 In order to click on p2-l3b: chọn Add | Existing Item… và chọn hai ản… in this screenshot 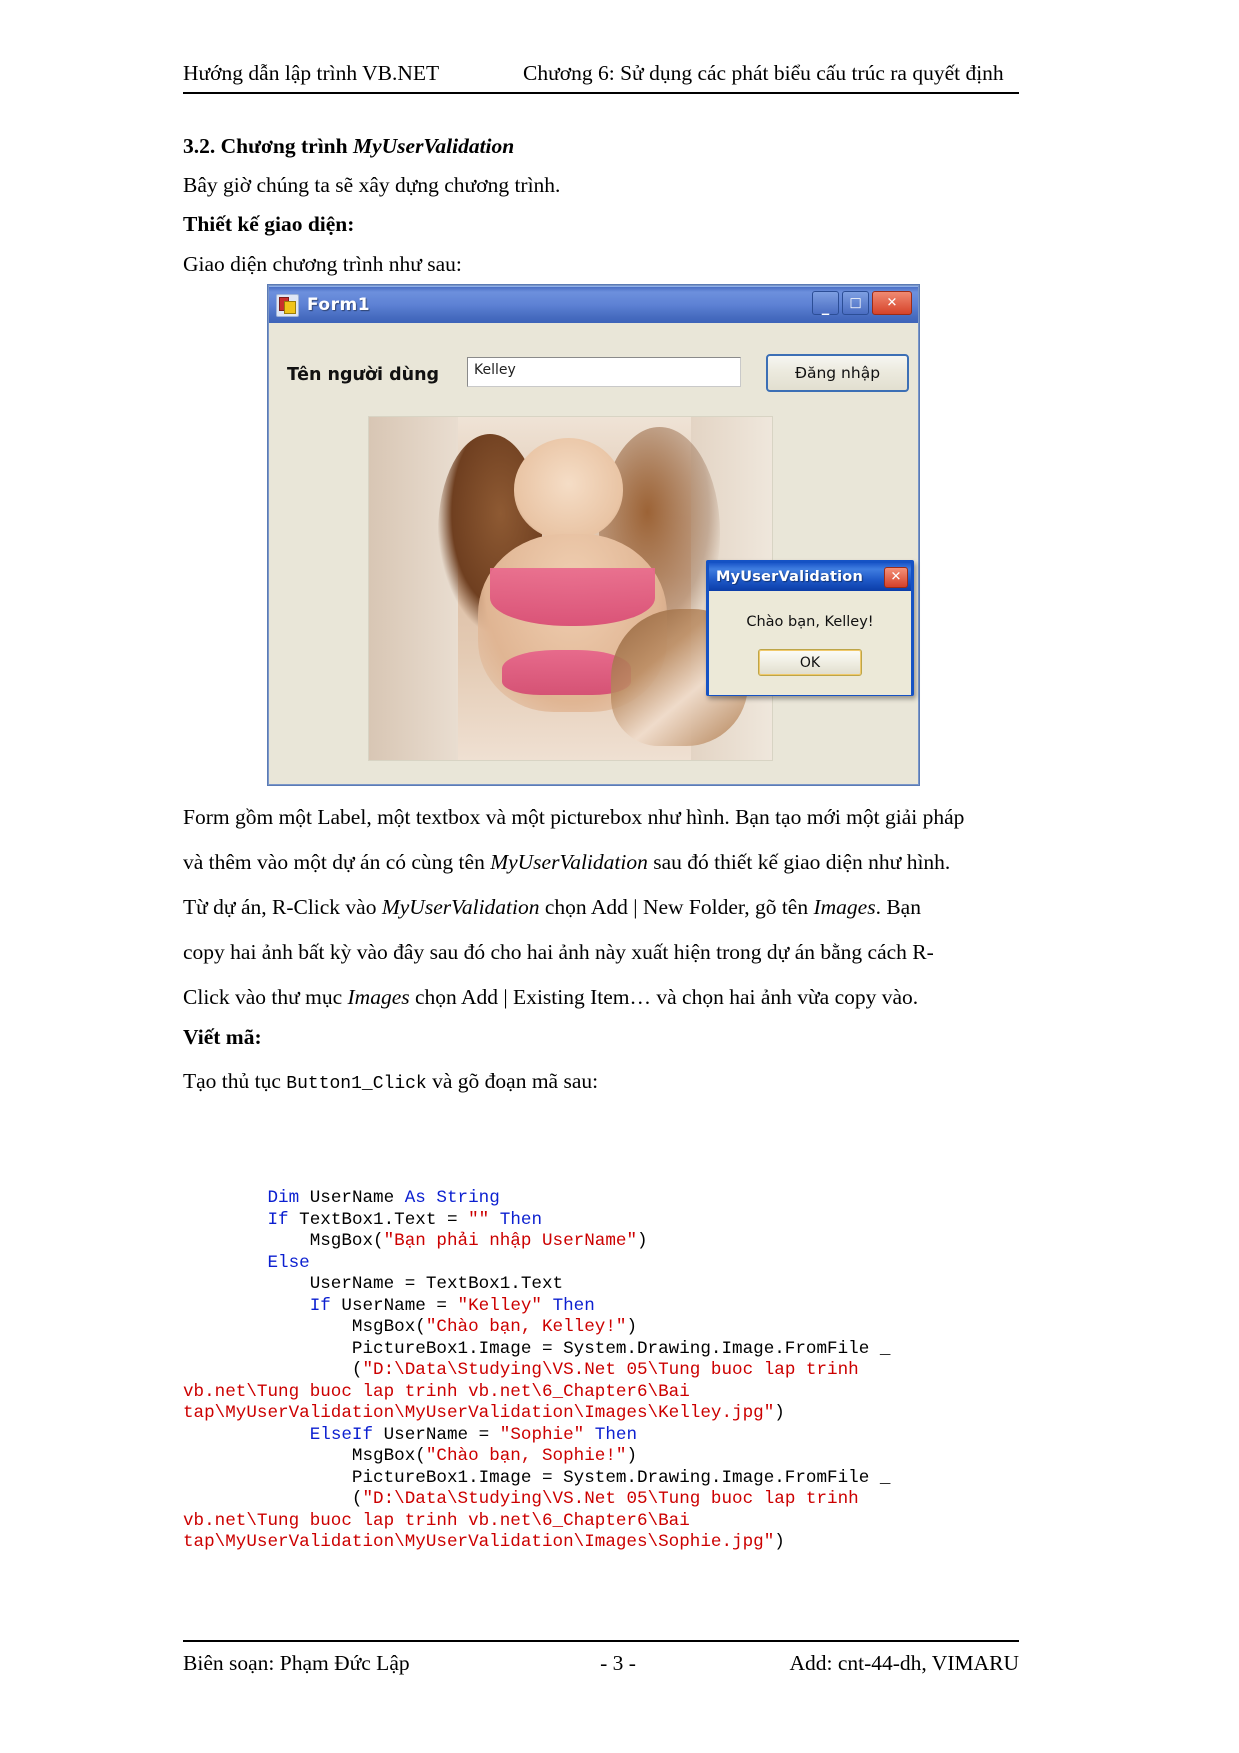, I will do `click(664, 997)`.